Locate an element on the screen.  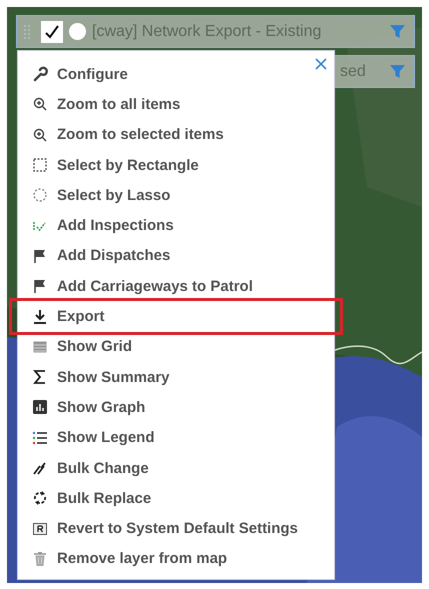
letter-tile-icon is located at coordinates (40, 528).